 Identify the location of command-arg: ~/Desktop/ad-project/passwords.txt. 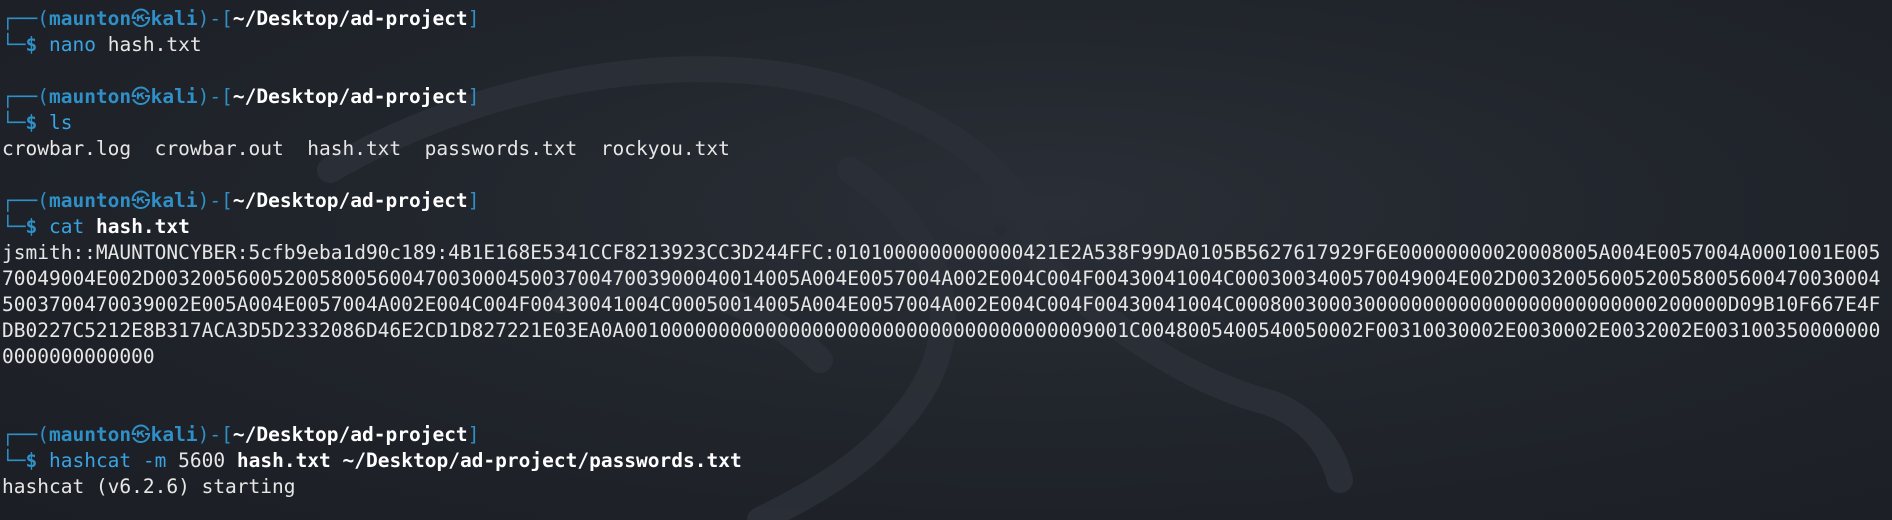
(542, 460).